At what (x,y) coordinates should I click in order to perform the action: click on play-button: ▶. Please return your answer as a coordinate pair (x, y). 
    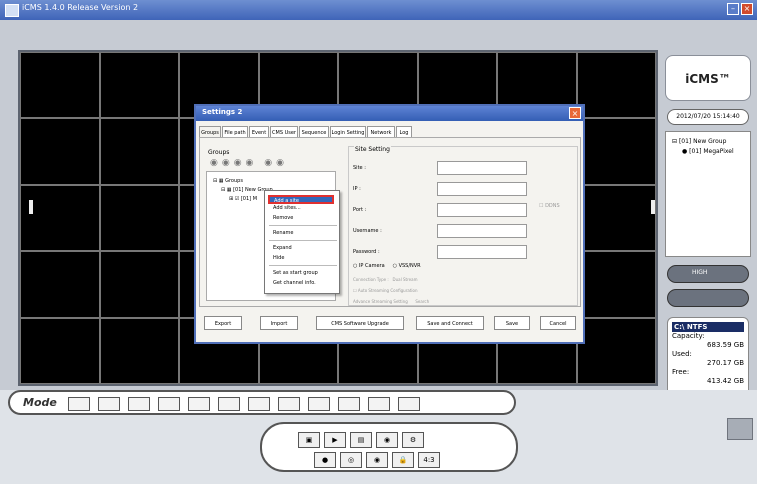
    Looking at the image, I should click on (335, 440).